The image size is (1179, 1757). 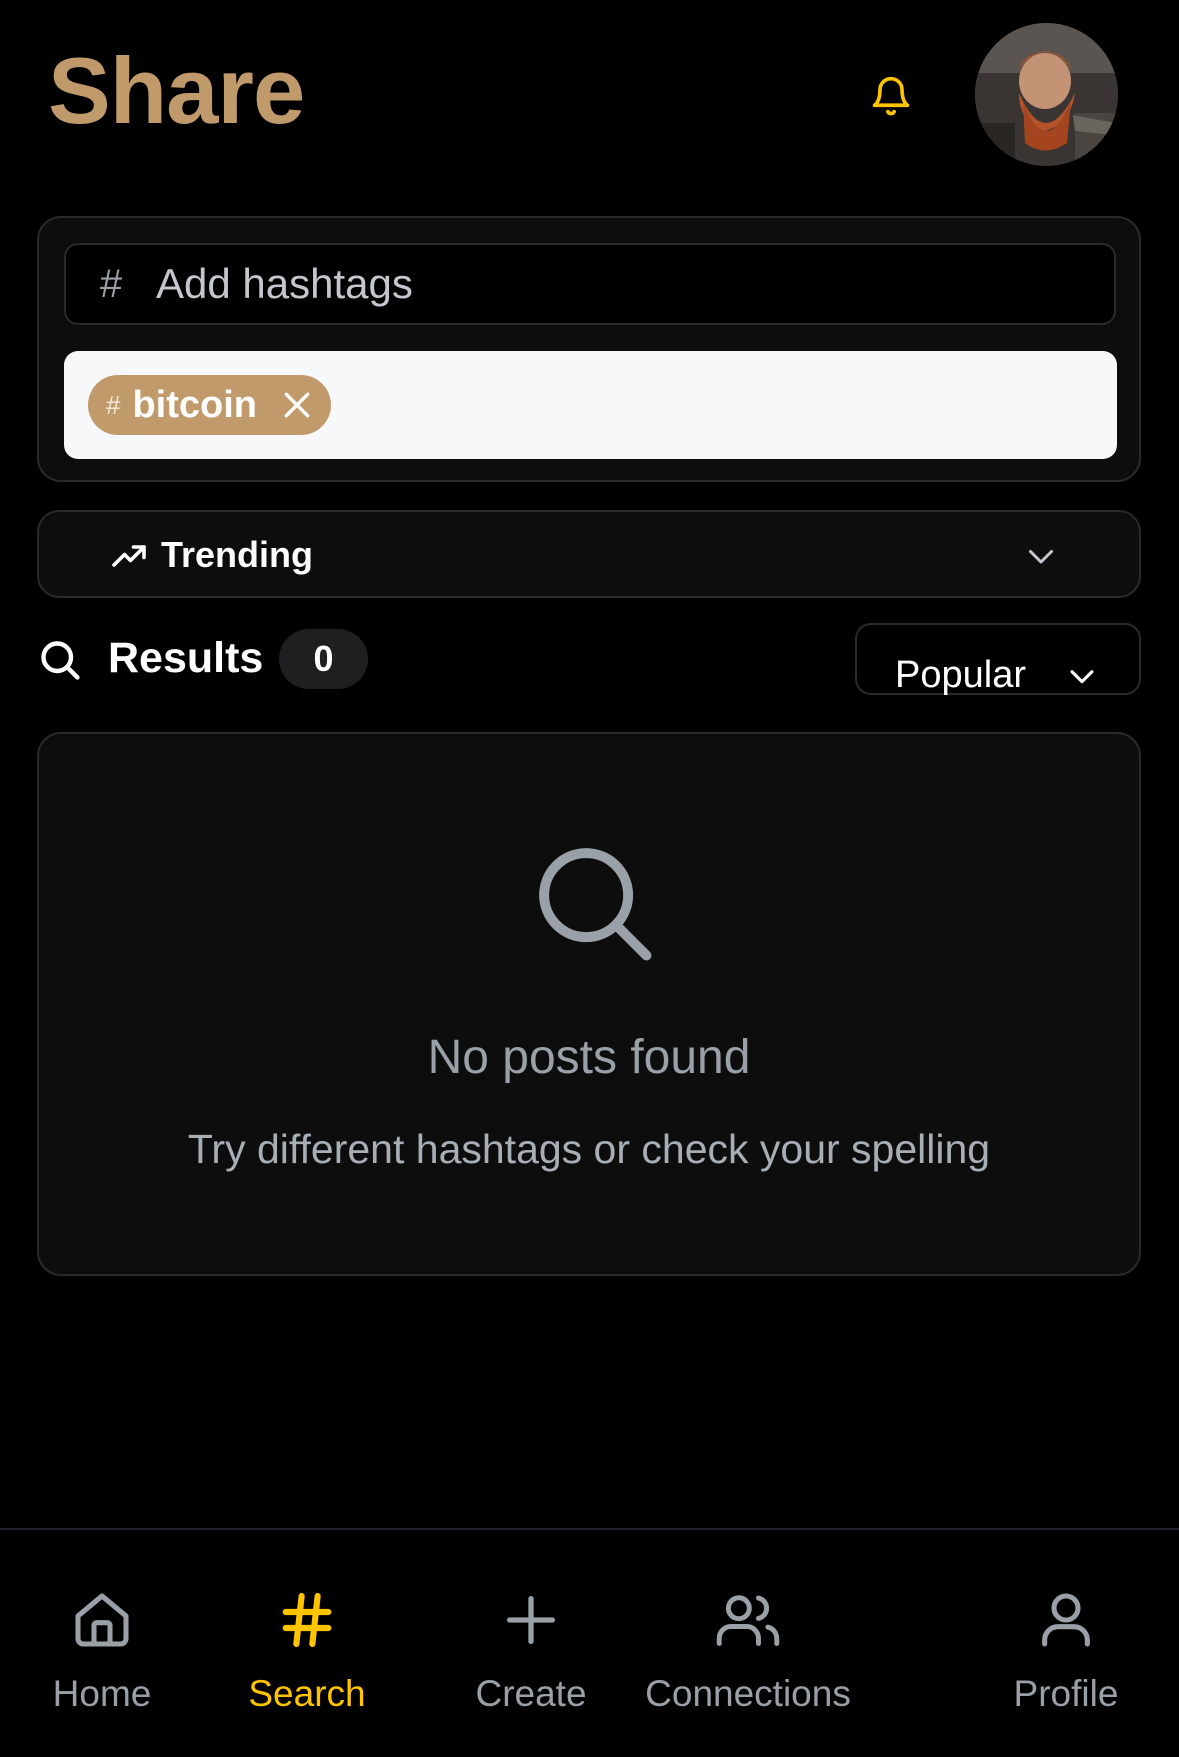 I want to click on nav-item-profile: Profile, so click(x=1066, y=1650).